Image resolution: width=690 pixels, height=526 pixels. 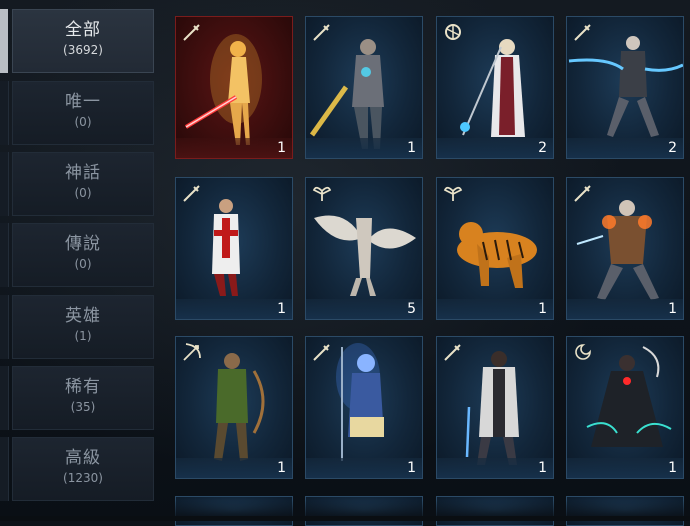 What do you see at coordinates (583, 352) in the screenshot?
I see `crescent-class-icon` at bounding box center [583, 352].